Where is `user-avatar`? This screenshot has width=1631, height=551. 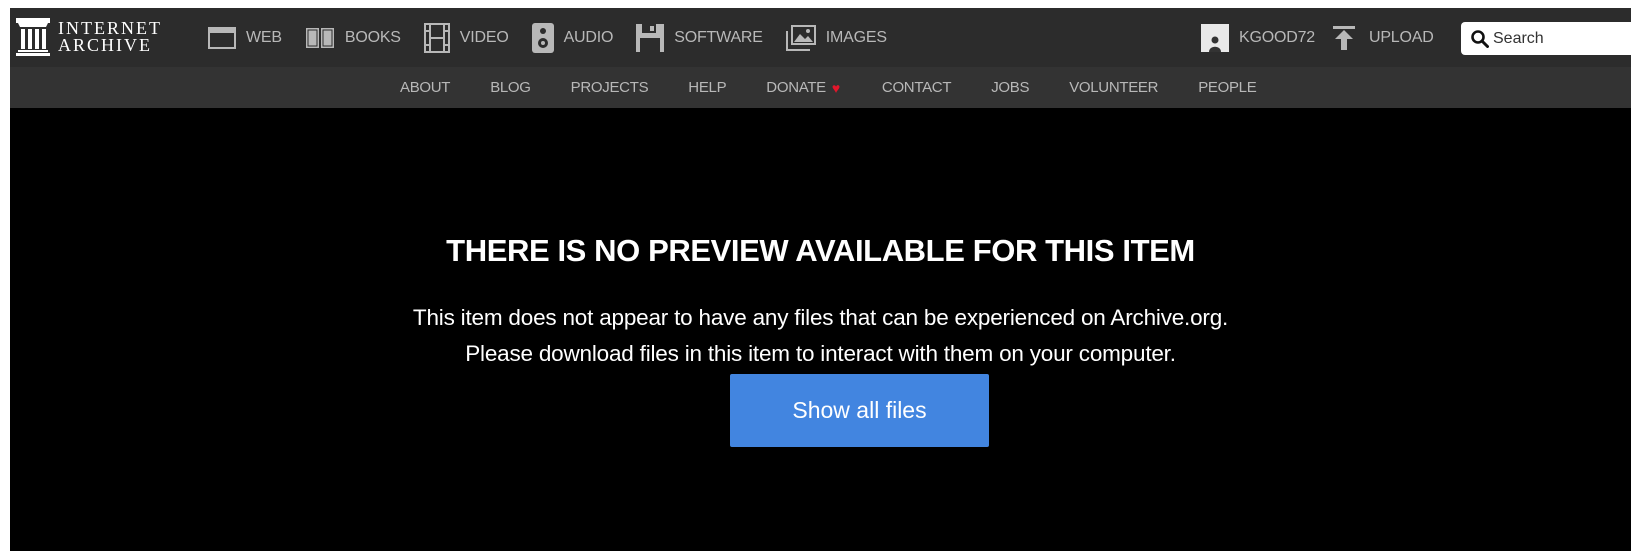
user-avatar is located at coordinates (1215, 37).